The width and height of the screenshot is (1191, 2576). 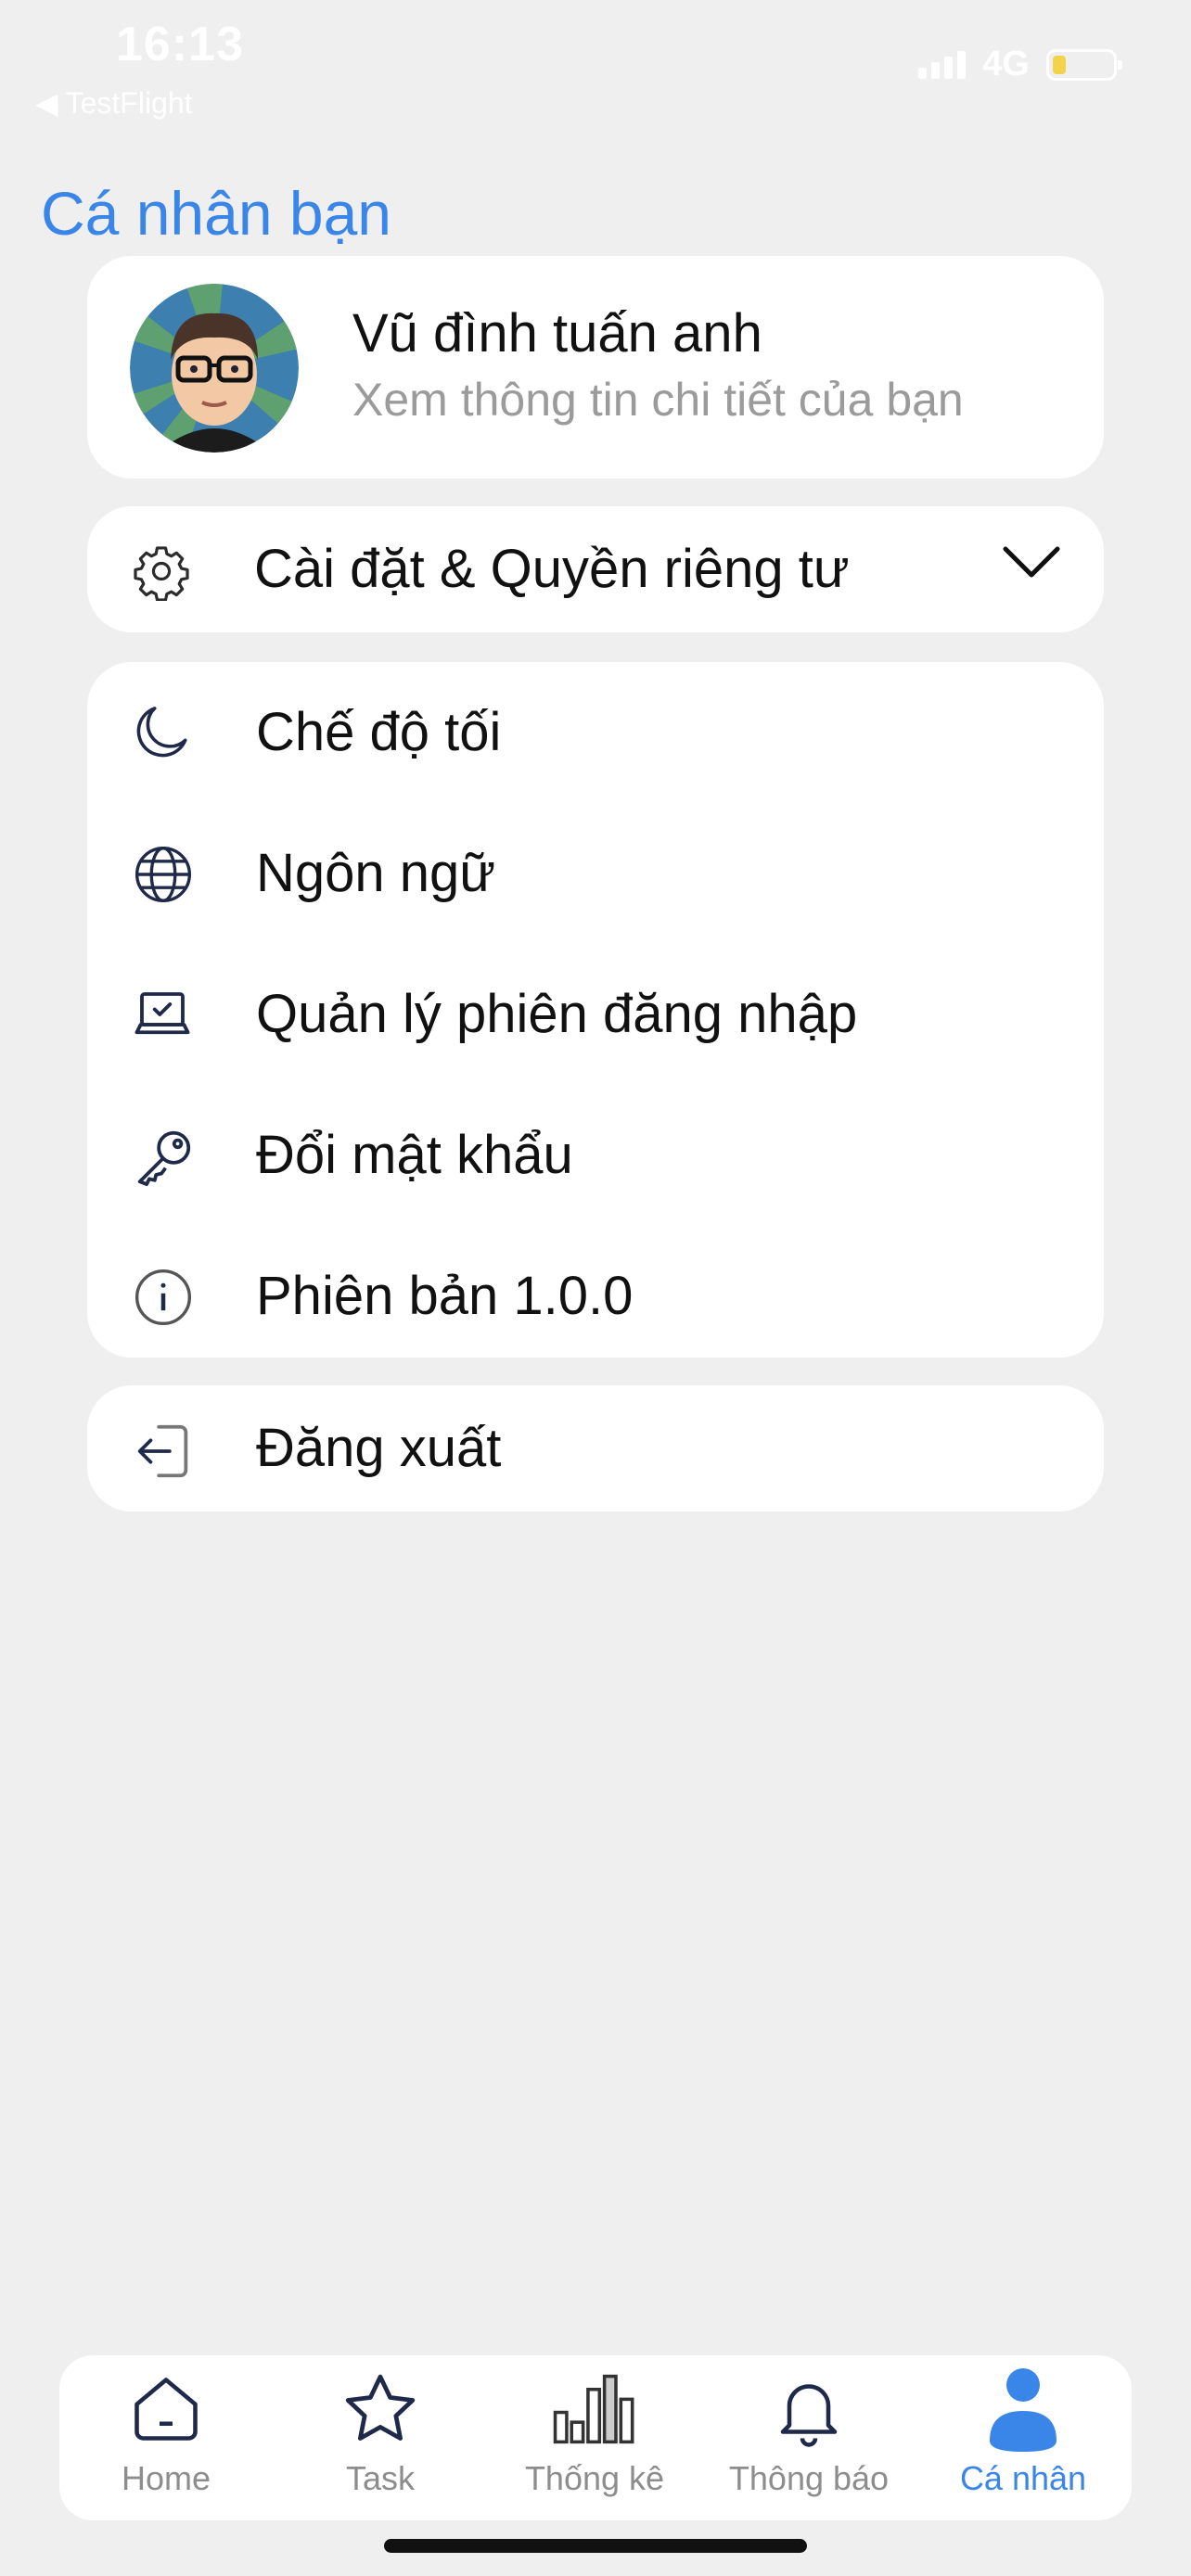 What do you see at coordinates (1006, 64) in the screenshot?
I see `network-type: 4G` at bounding box center [1006, 64].